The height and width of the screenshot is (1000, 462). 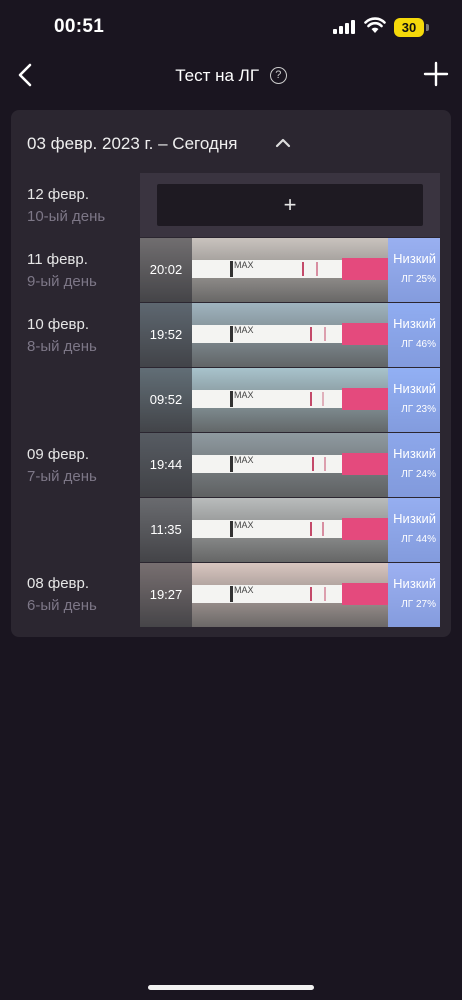 I want to click on test-time-overlay: 09:52, so click(x=166, y=400).